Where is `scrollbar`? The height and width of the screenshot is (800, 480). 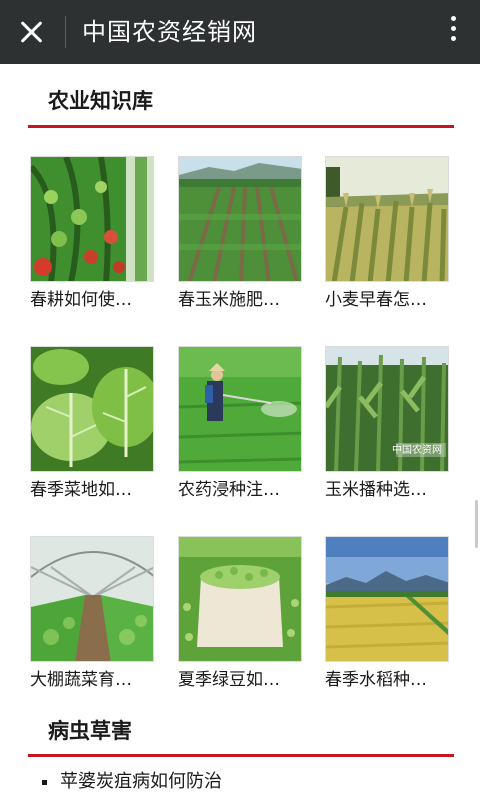
scrollbar is located at coordinates (476, 524).